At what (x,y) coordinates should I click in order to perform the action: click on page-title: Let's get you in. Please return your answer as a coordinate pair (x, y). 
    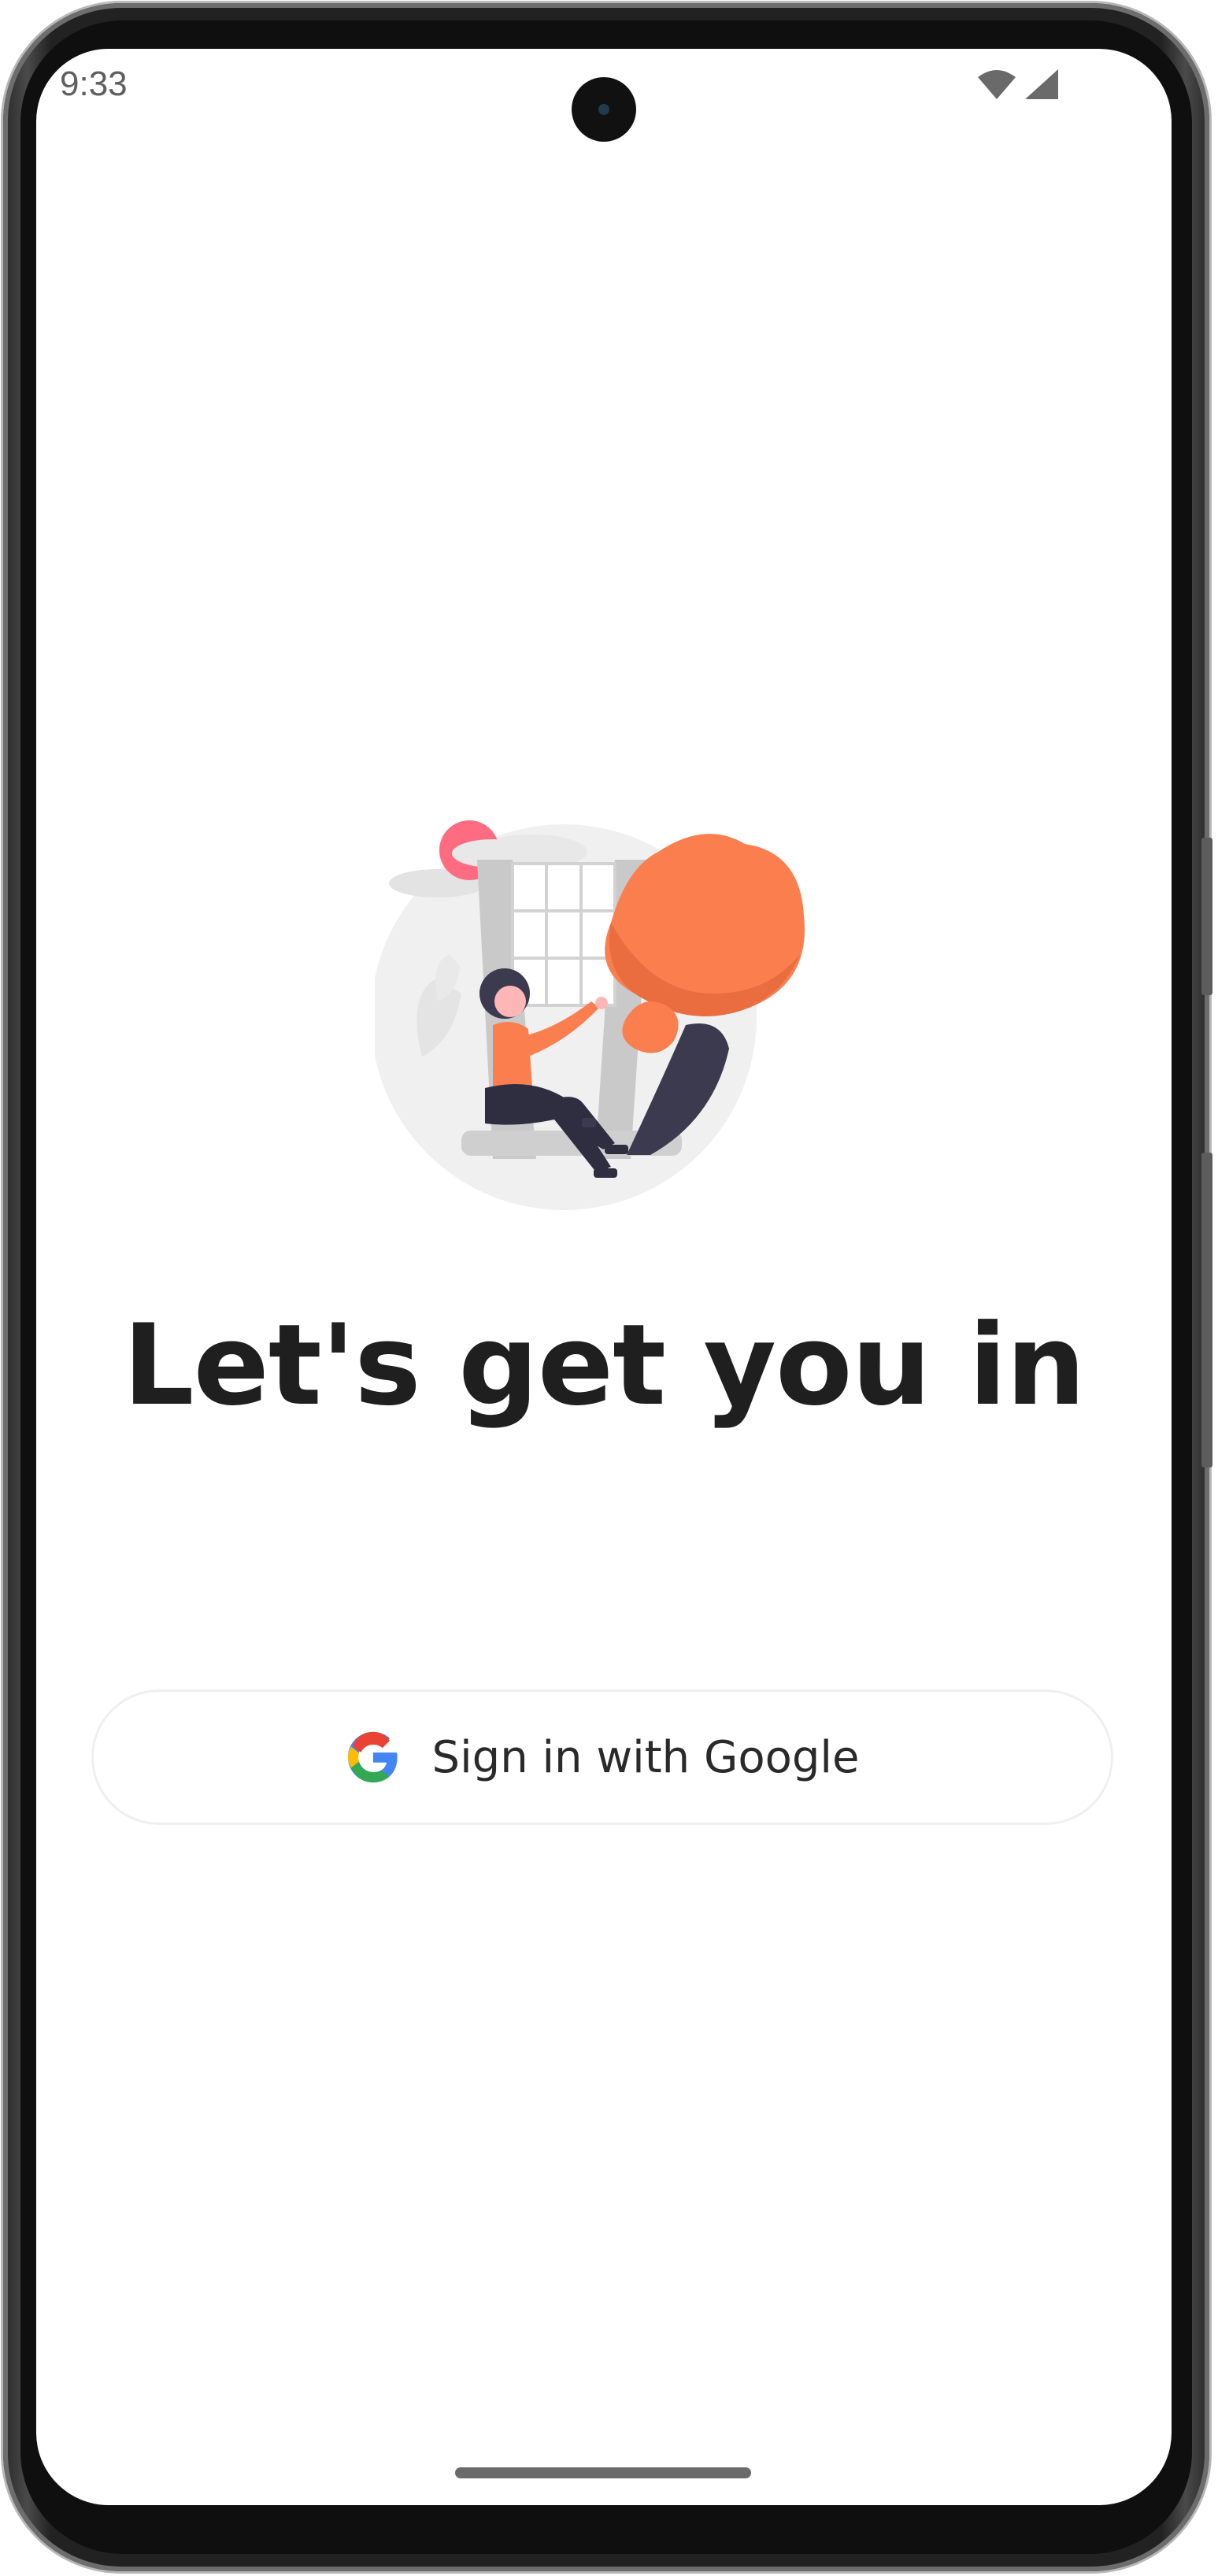
    Looking at the image, I should click on (604, 1365).